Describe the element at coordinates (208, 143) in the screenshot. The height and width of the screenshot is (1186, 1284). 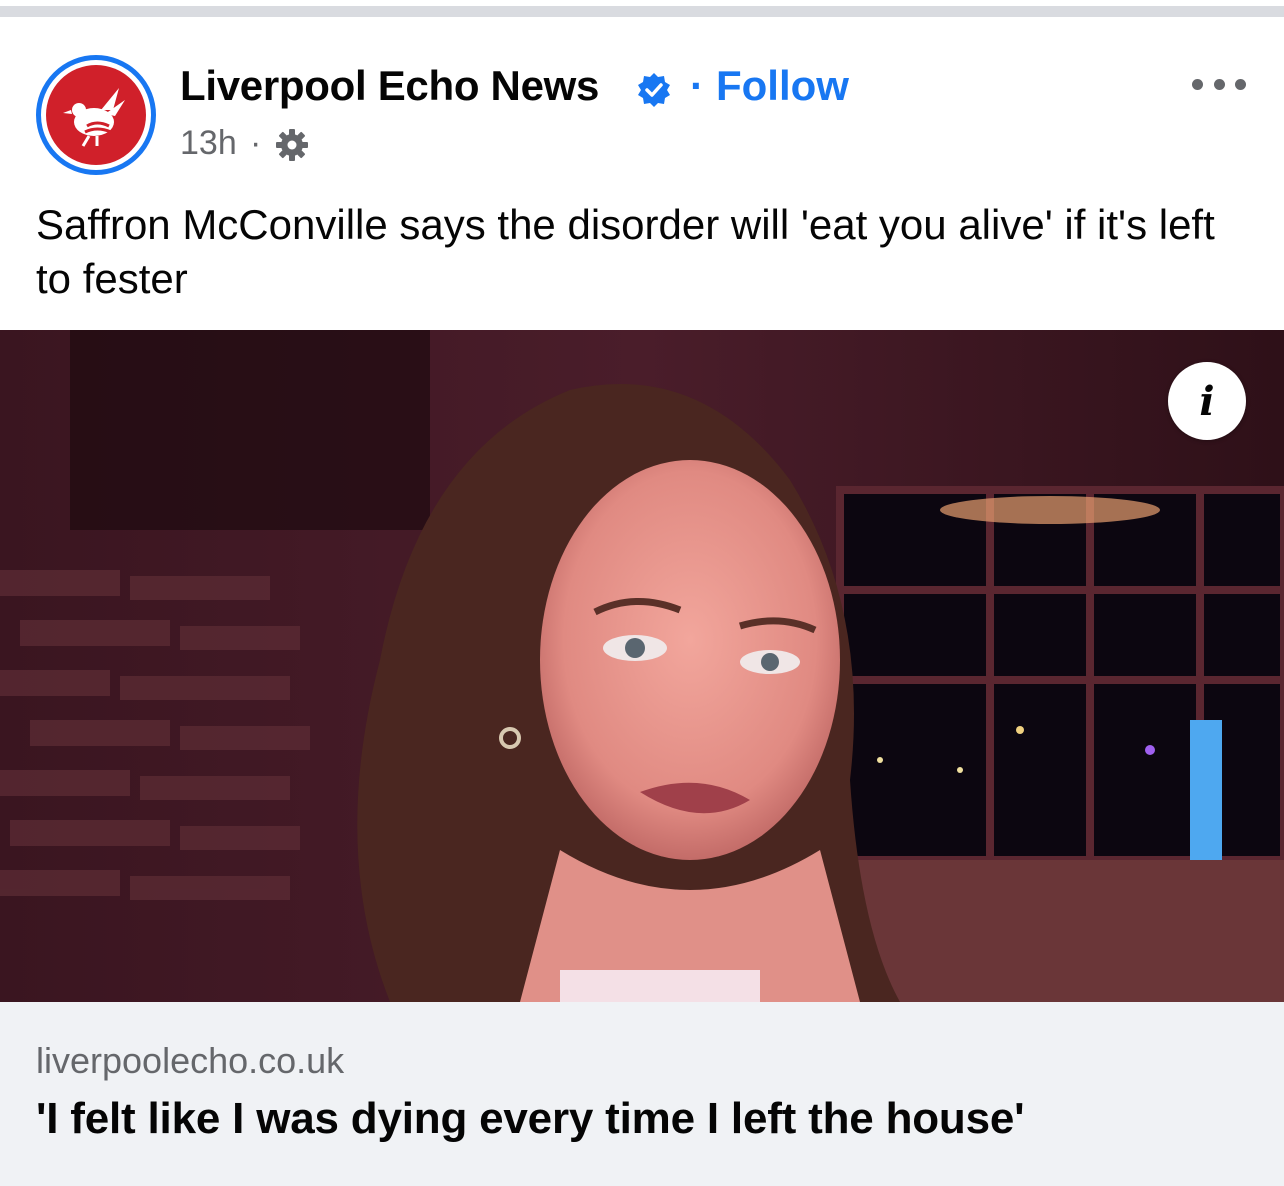
I see `post-timestamp: 13h` at that location.